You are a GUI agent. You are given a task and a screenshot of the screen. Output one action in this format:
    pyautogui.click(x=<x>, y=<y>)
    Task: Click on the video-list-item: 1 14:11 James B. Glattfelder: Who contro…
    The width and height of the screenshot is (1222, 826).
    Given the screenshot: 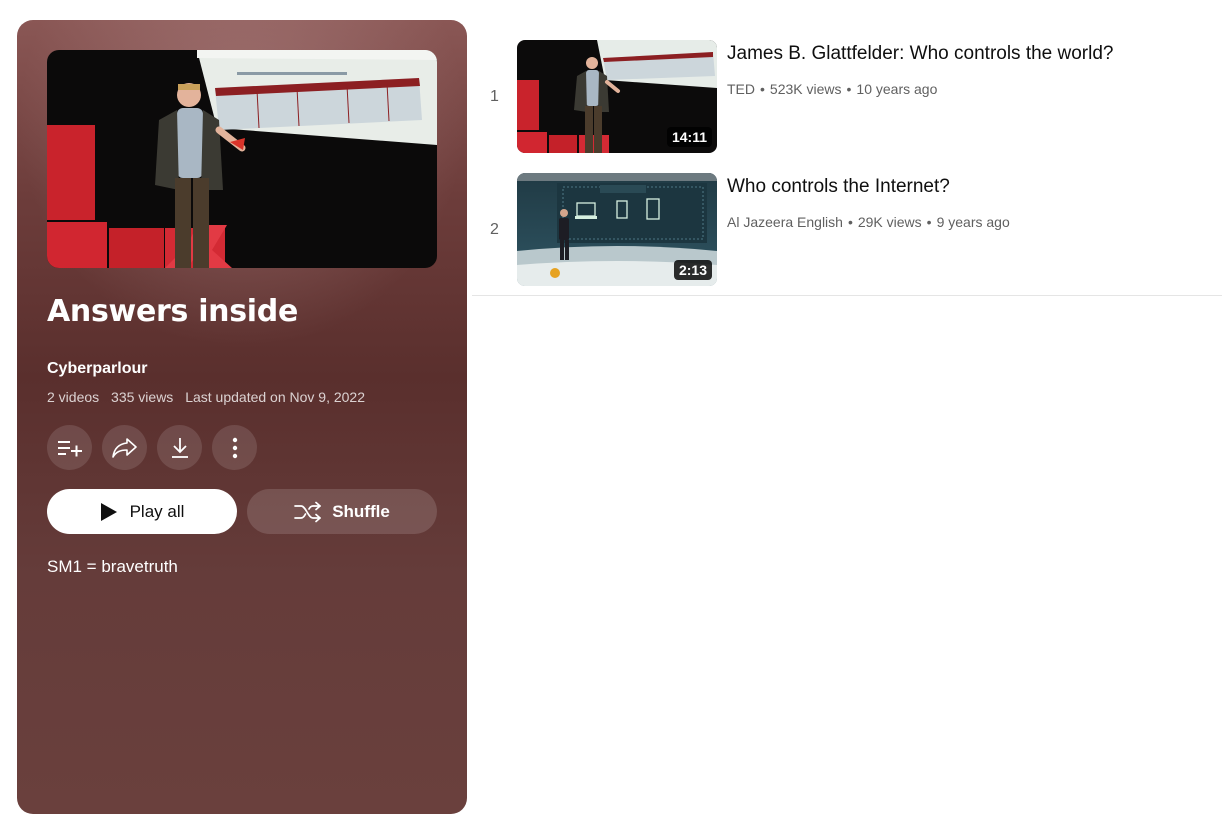 What is the action you would take?
    pyautogui.click(x=847, y=96)
    